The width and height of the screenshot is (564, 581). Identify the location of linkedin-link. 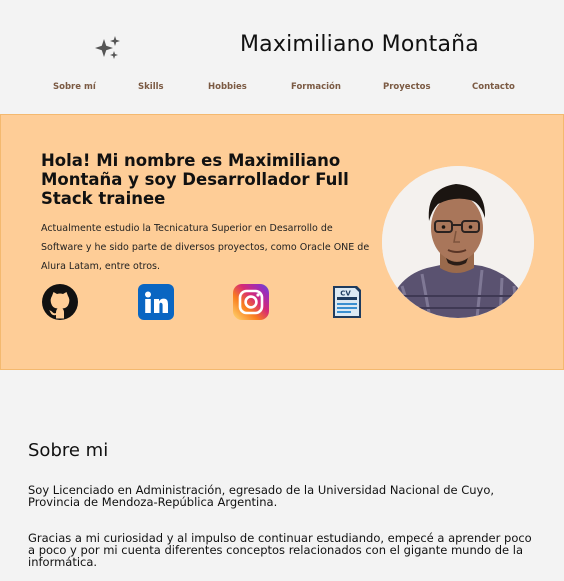
(156, 302).